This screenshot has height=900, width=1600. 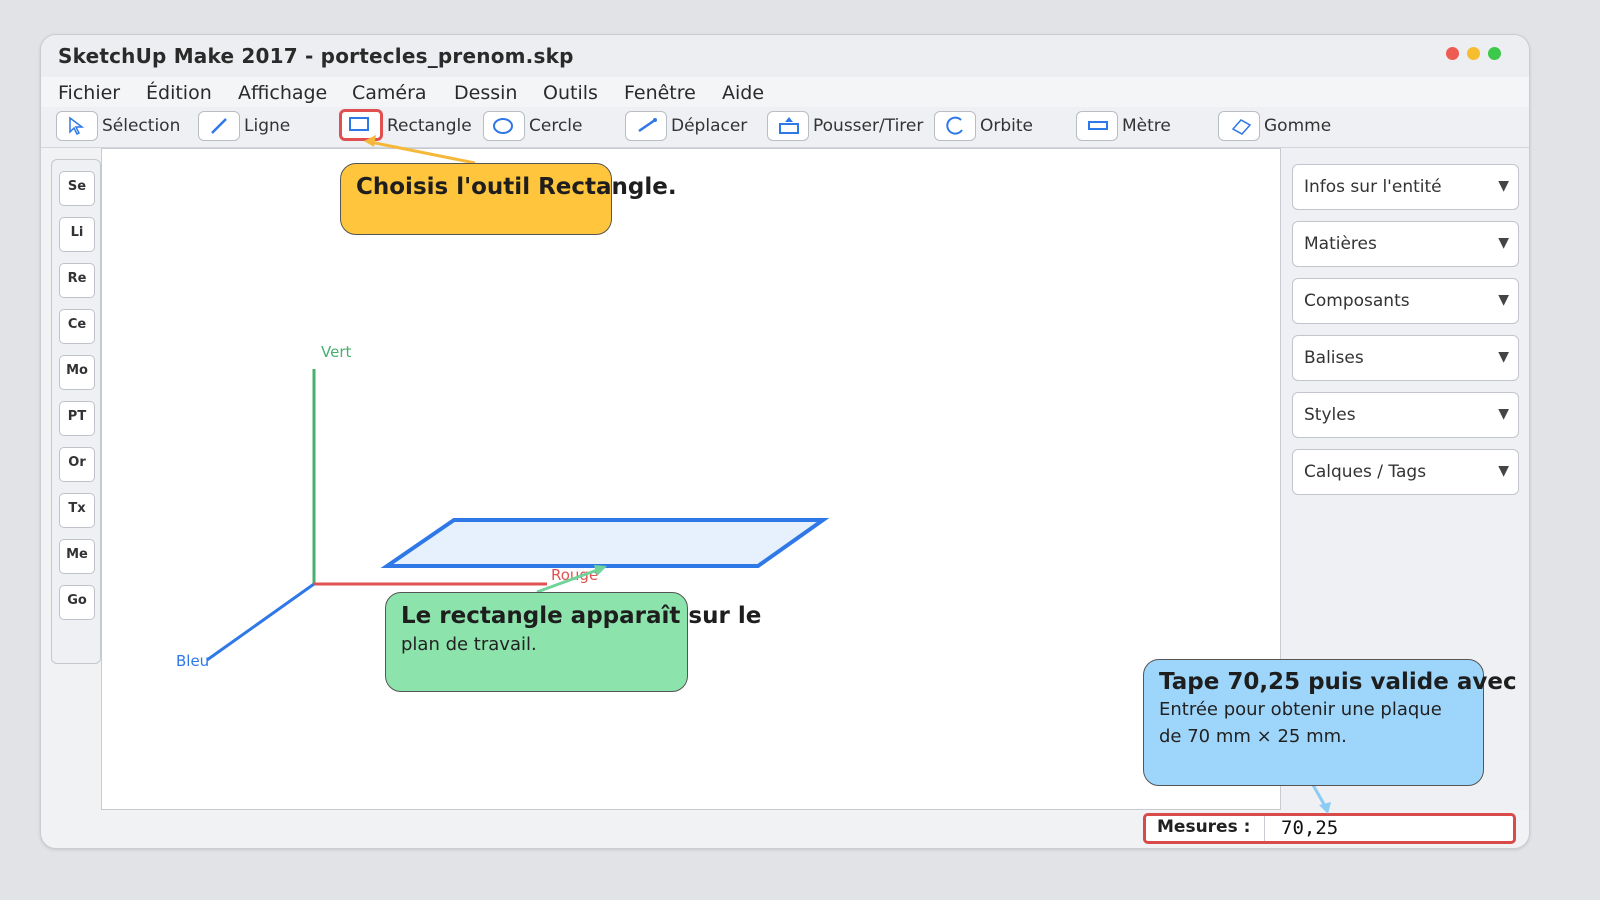 What do you see at coordinates (660, 93) in the screenshot?
I see `menu-fenetre: Fenêtre` at bounding box center [660, 93].